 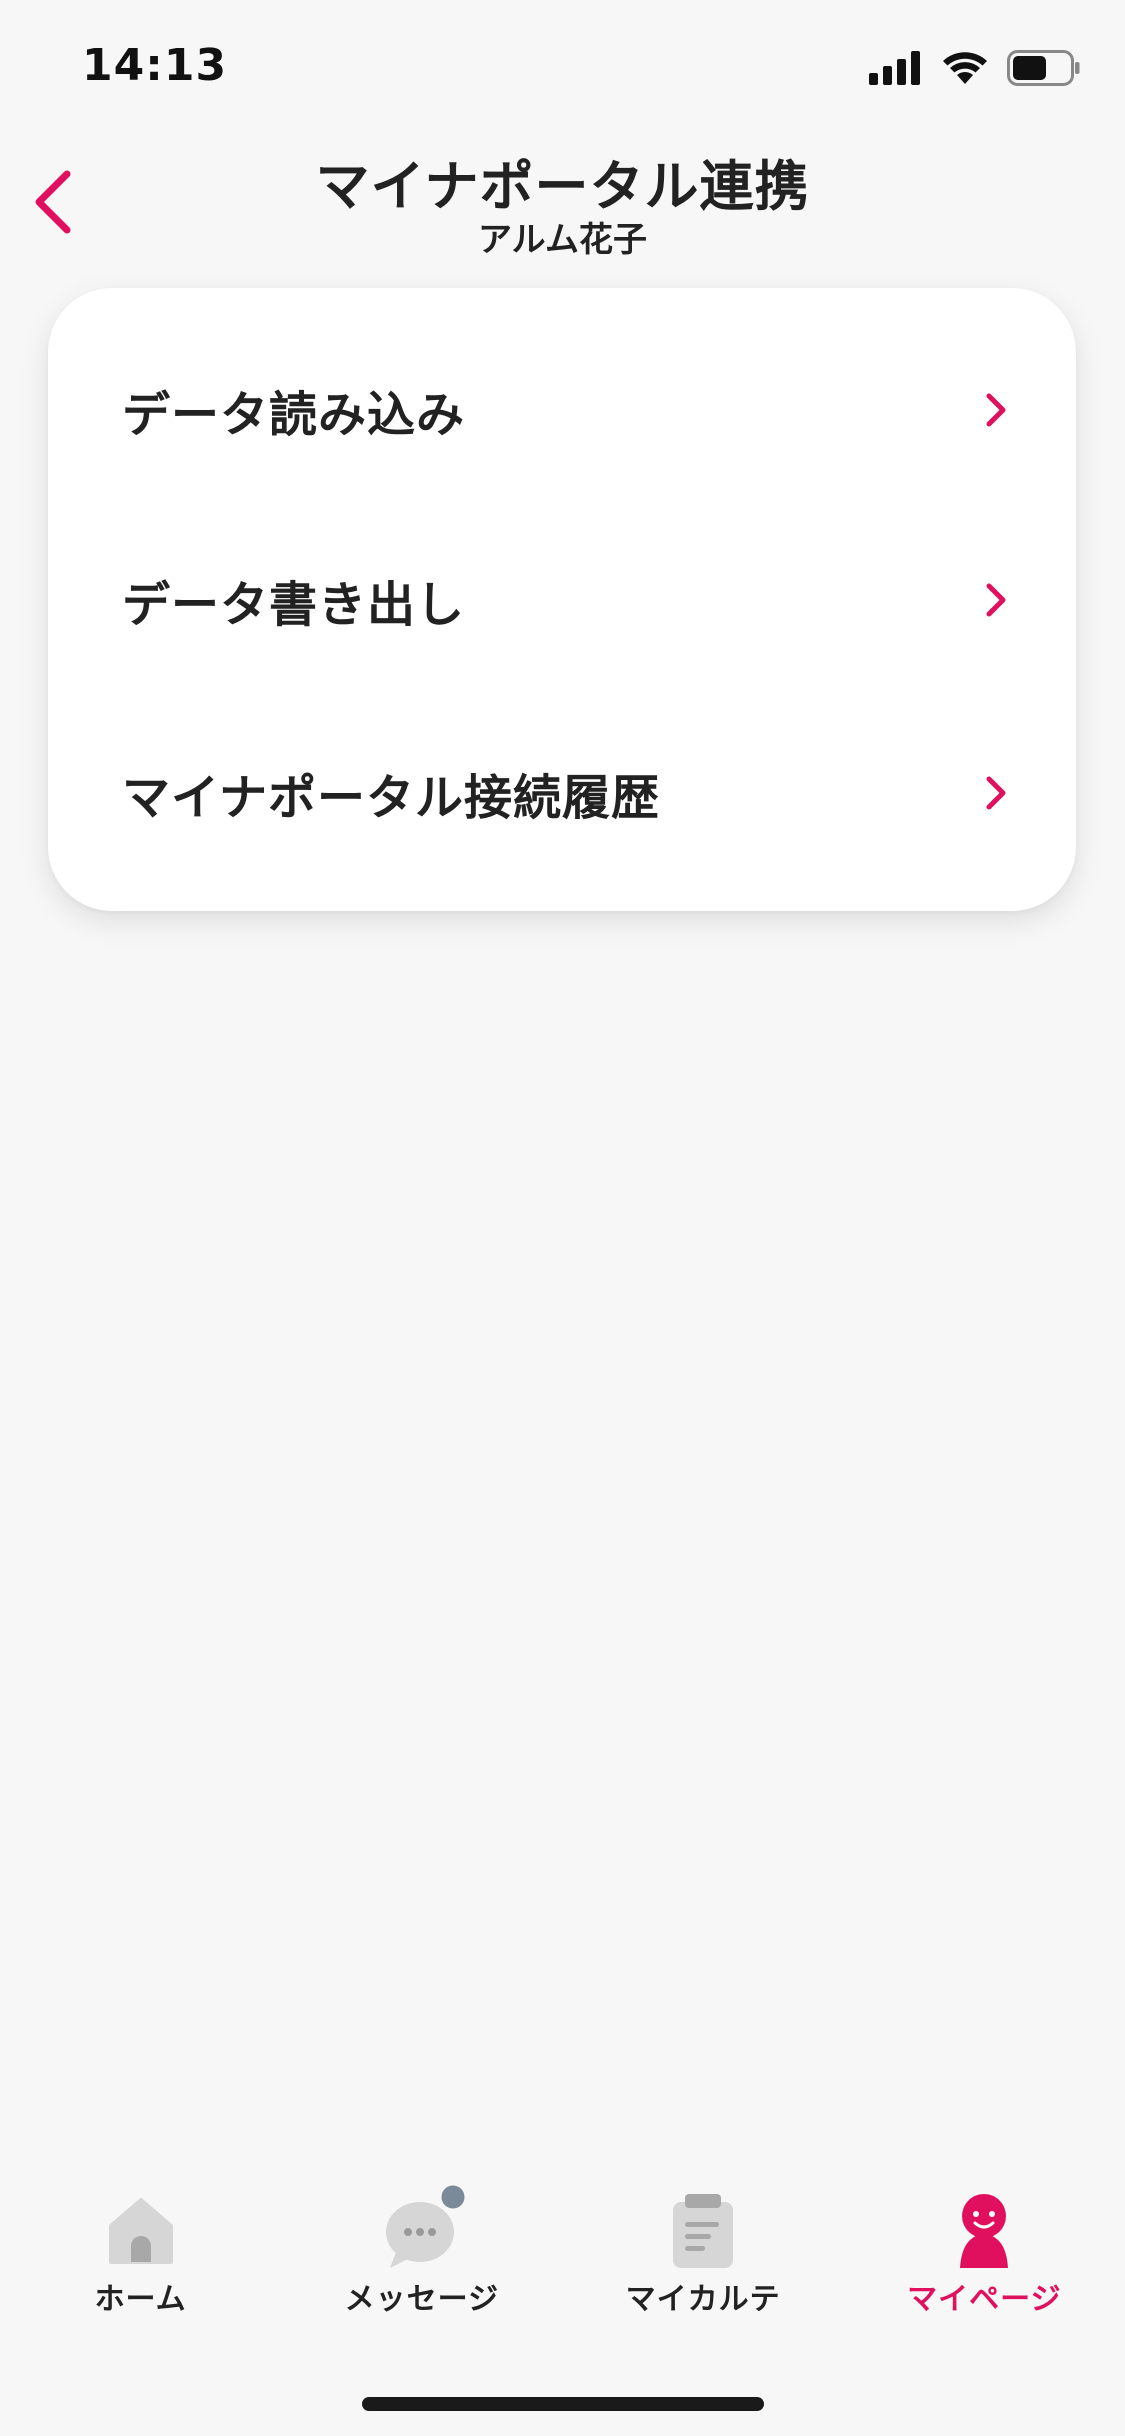 I want to click on page-subtitle: アルム花子, so click(x=562, y=240).